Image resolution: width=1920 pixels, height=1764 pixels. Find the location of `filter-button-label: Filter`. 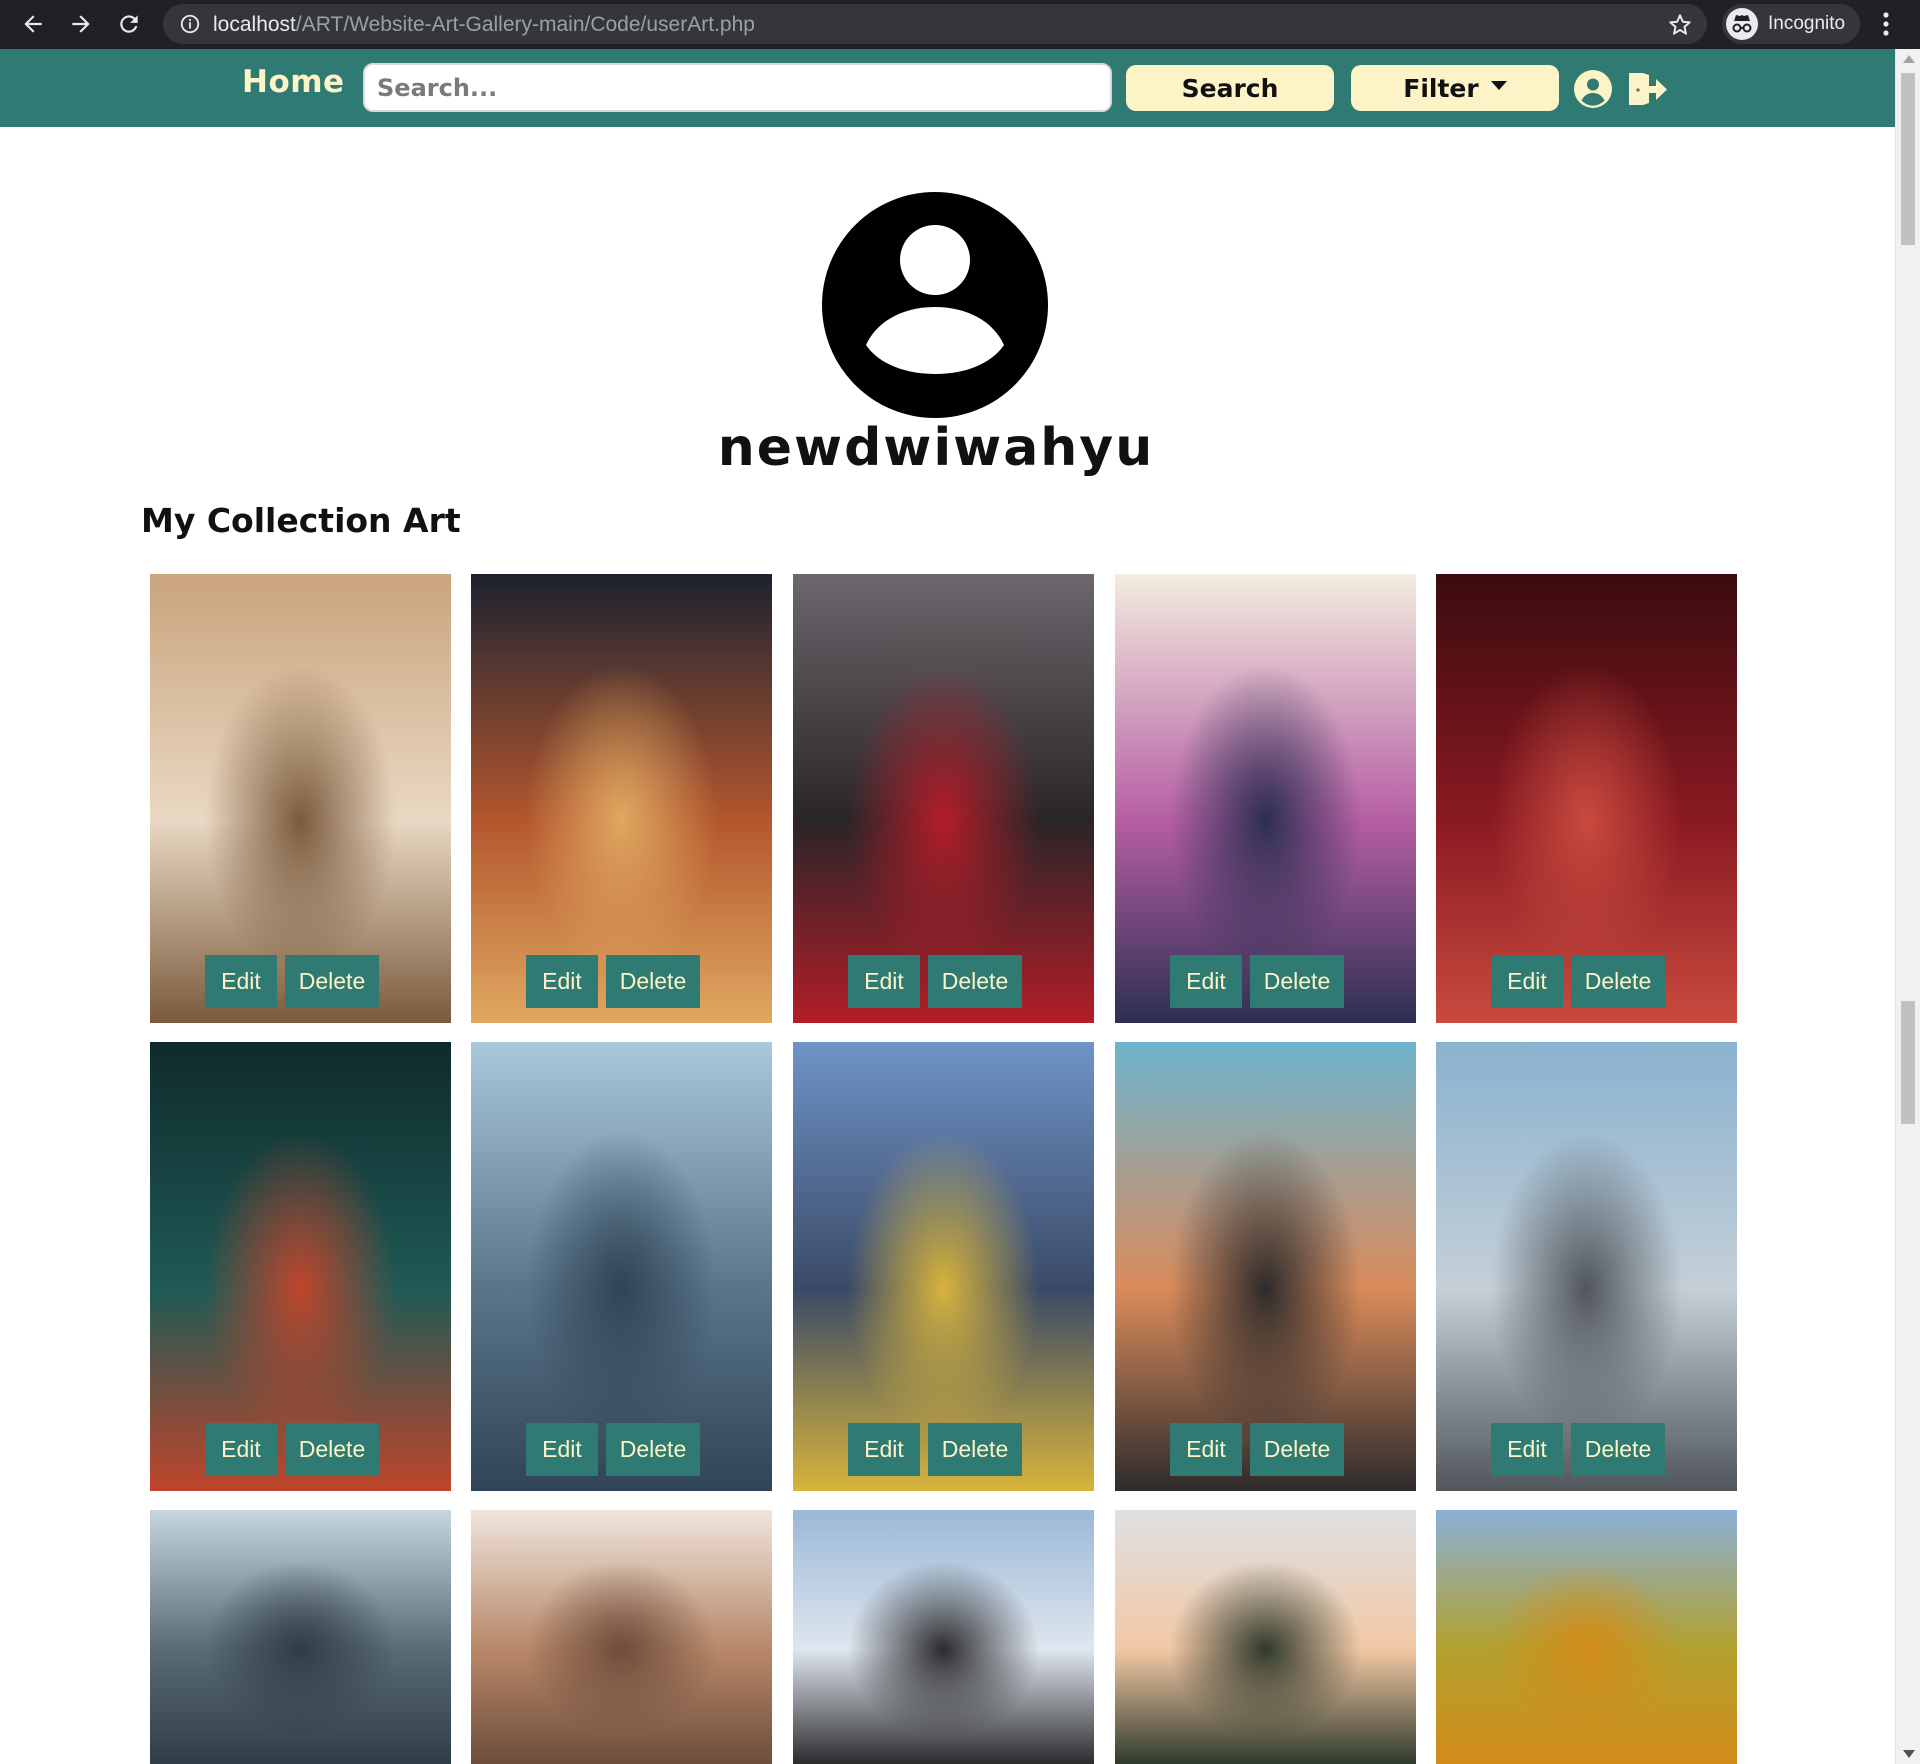

filter-button-label: Filter is located at coordinates (1441, 88).